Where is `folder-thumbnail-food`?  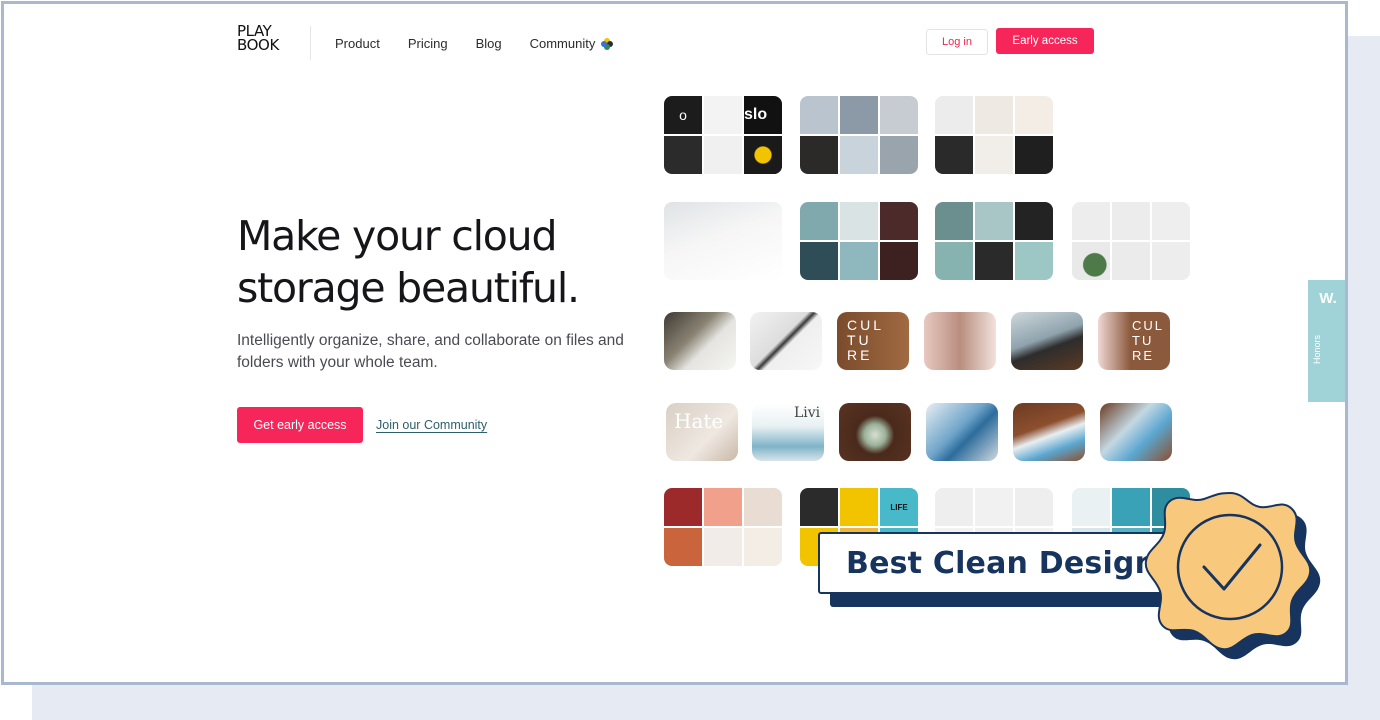
folder-thumbnail-food is located at coordinates (723, 527).